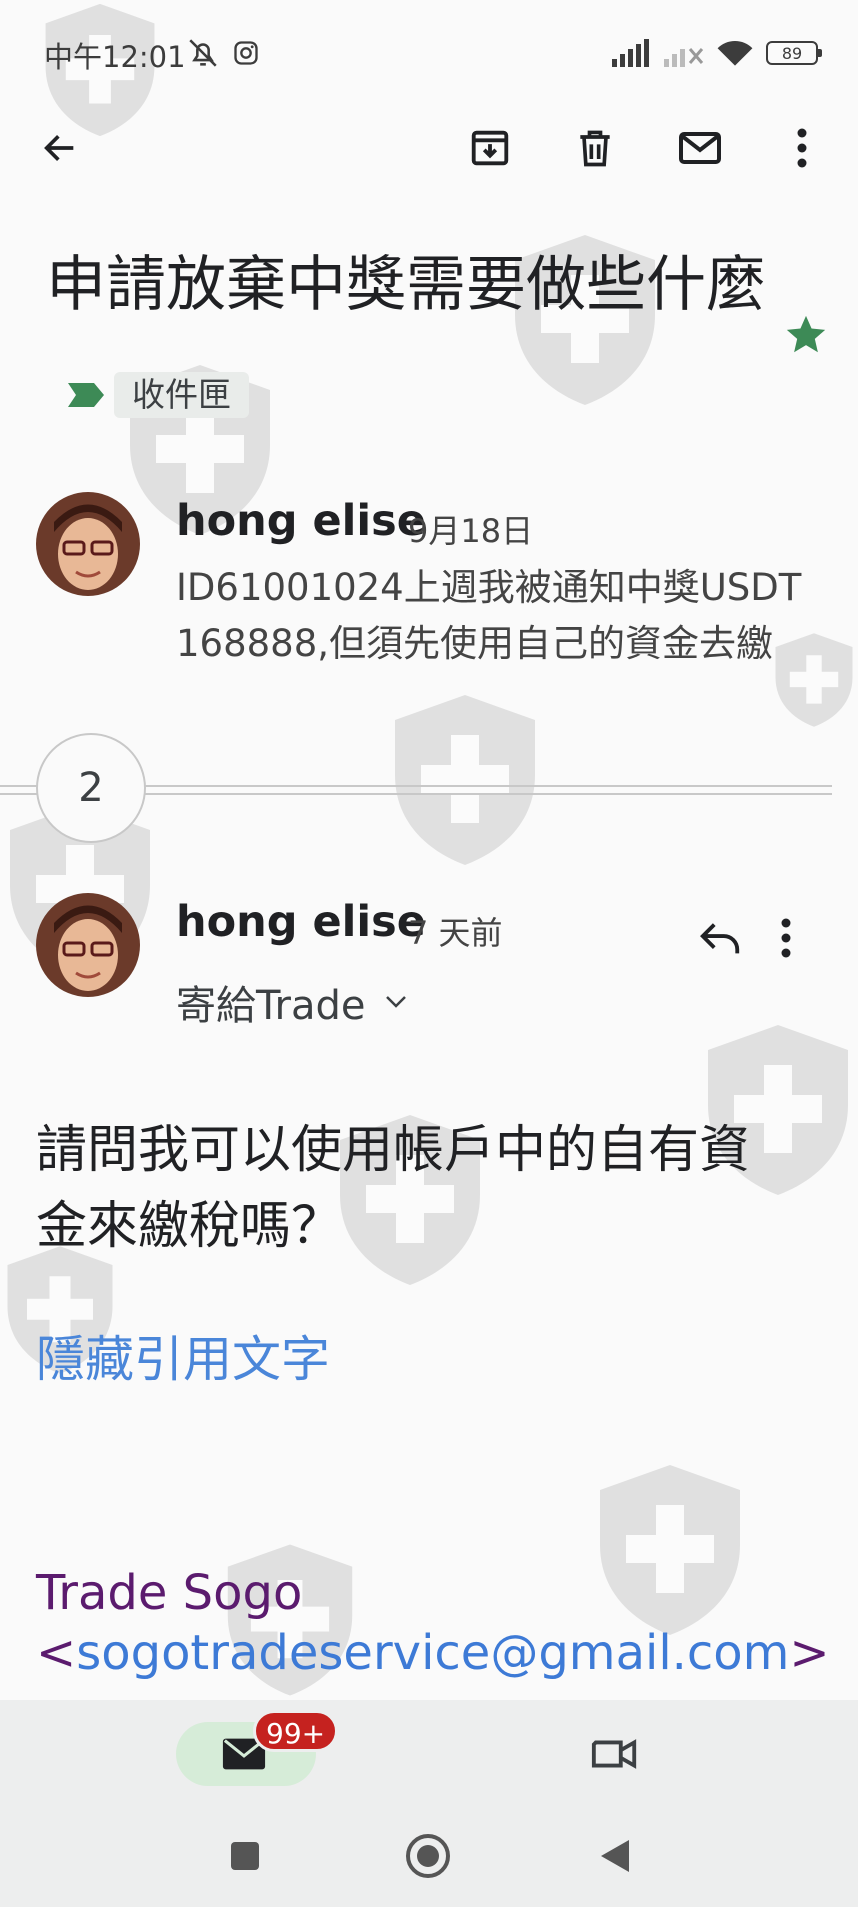  Describe the element at coordinates (246, 53) in the screenshot. I see `instagram-icon` at that location.